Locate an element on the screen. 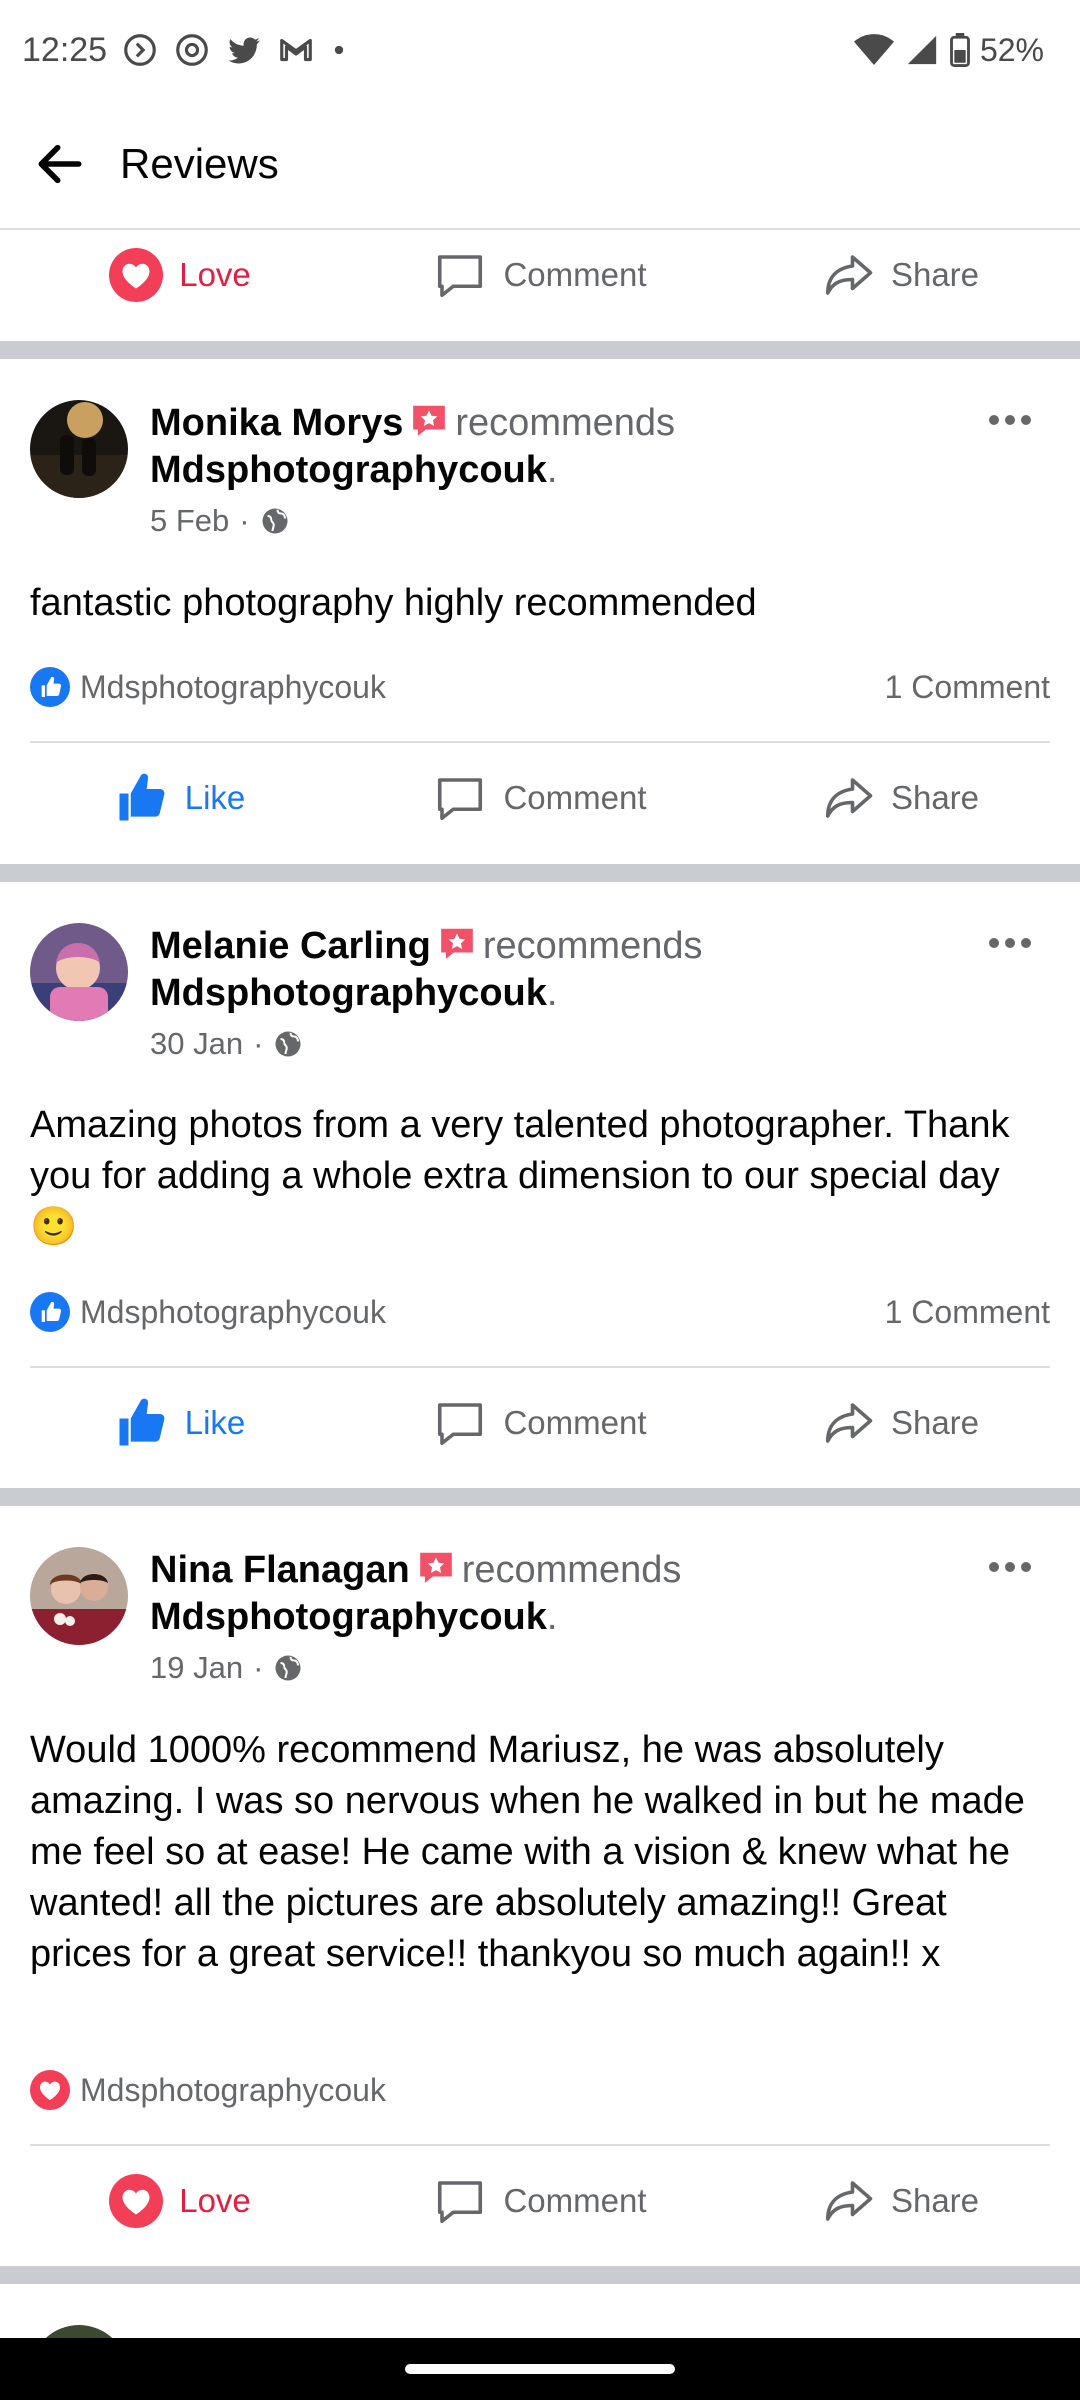  gmail-icon is located at coordinates (296, 50).